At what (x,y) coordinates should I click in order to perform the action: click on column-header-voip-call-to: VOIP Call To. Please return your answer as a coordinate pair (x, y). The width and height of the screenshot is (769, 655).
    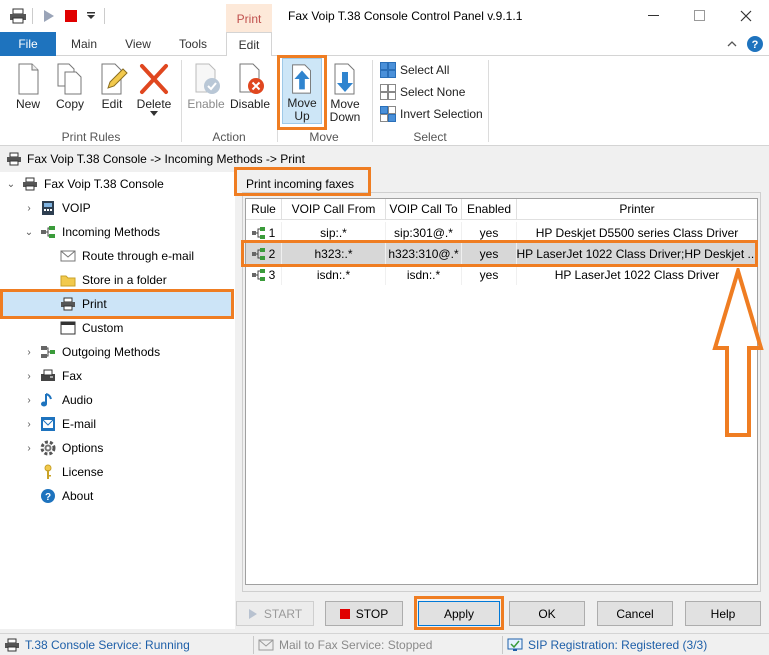
    Looking at the image, I should click on (424, 209).